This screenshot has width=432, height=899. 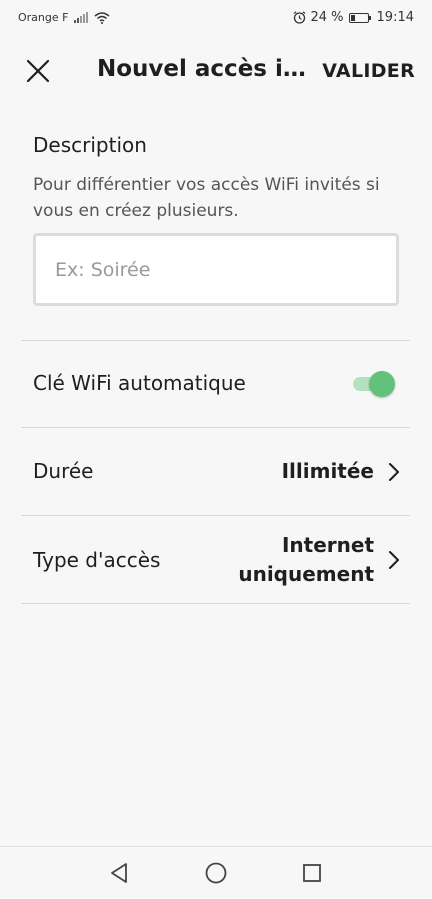 I want to click on duration-label: Durée, so click(x=63, y=471).